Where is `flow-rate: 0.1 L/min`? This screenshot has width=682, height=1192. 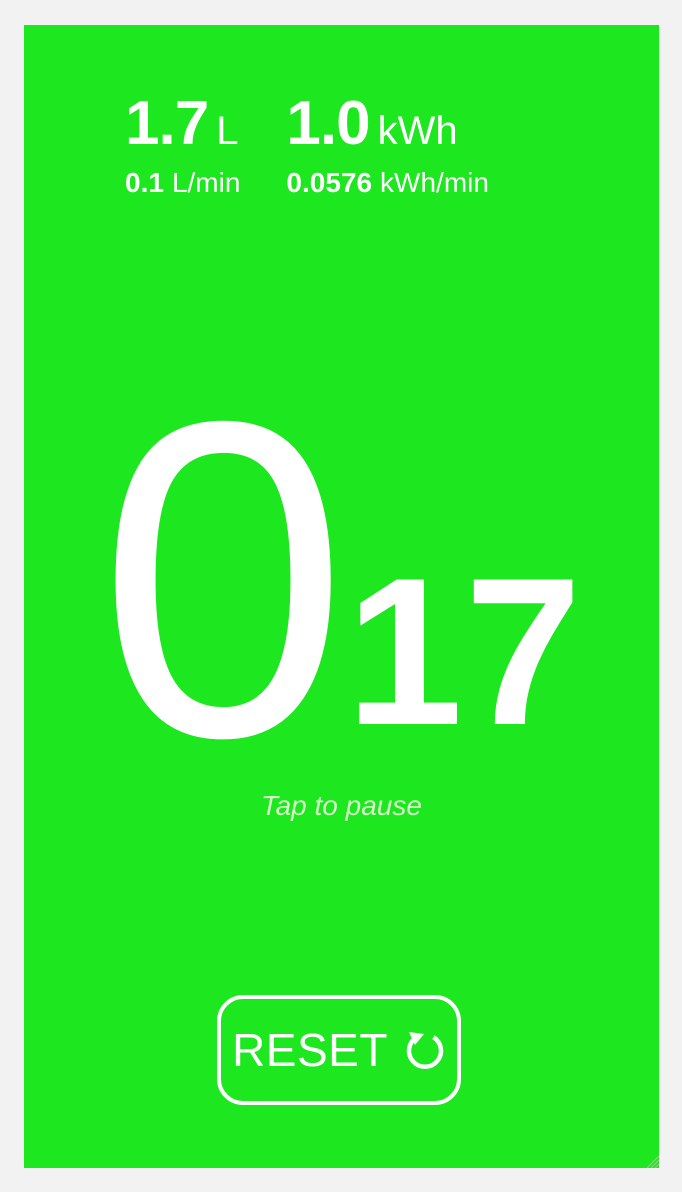 flow-rate: 0.1 L/min is located at coordinates (182, 183).